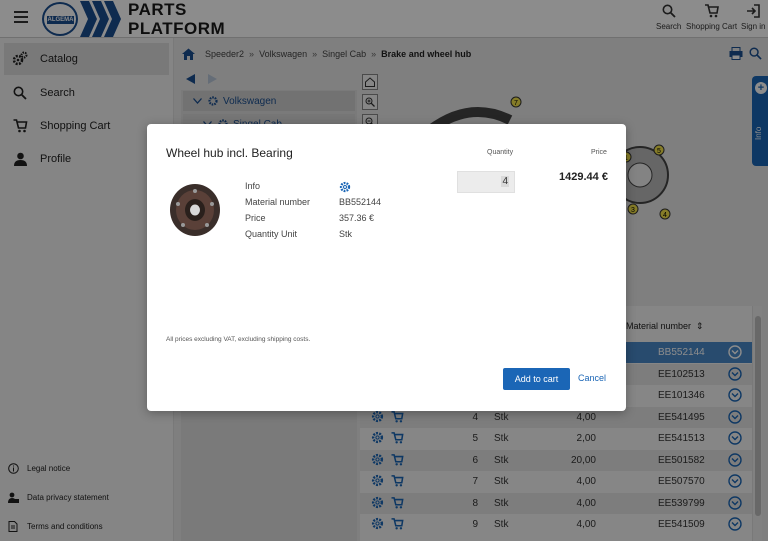  What do you see at coordinates (346, 234) in the screenshot?
I see `detail-value: Stk` at bounding box center [346, 234].